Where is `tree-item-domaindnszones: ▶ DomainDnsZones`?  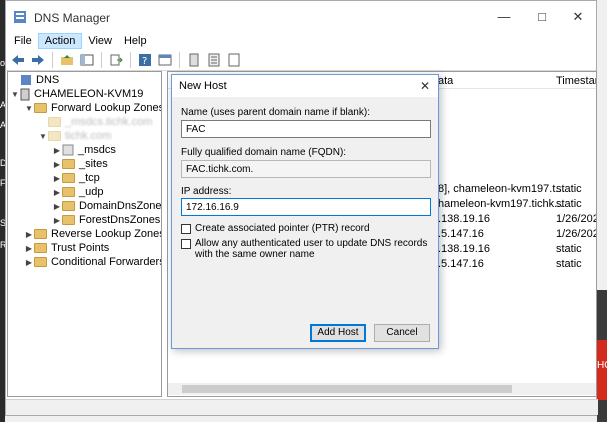
tree-item-domaindnszones: ▶ DomainDnsZones is located at coordinates (107, 206).